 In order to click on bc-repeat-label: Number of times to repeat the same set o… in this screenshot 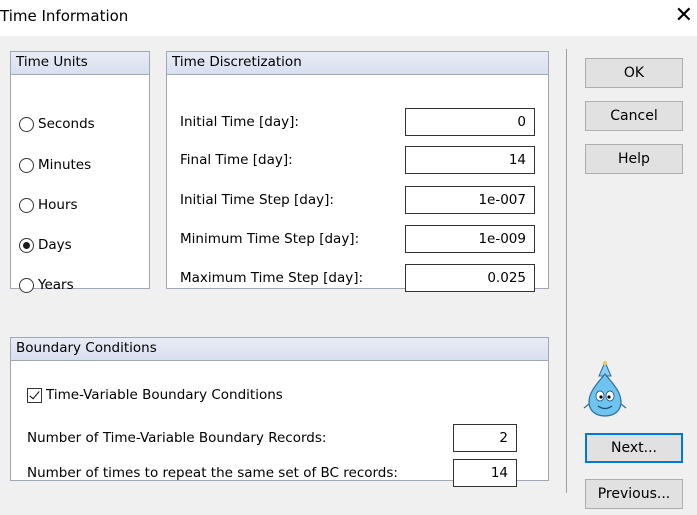, I will do `click(212, 473)`.